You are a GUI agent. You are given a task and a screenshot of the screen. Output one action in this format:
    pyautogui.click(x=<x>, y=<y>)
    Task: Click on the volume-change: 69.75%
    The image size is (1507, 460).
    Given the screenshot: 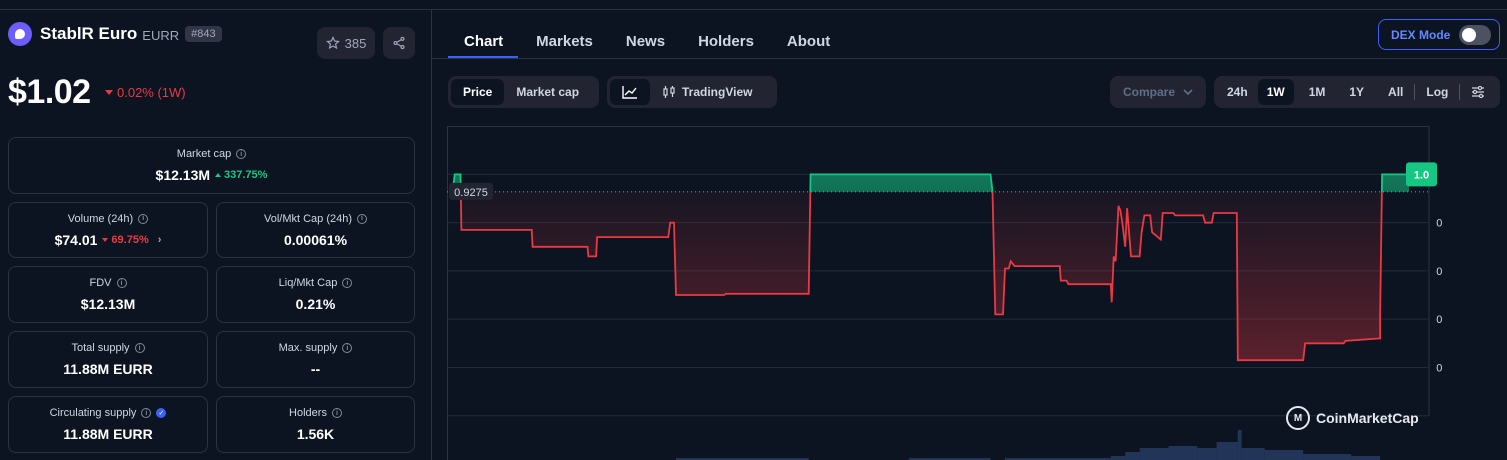 What is the action you would take?
    pyautogui.click(x=130, y=239)
    